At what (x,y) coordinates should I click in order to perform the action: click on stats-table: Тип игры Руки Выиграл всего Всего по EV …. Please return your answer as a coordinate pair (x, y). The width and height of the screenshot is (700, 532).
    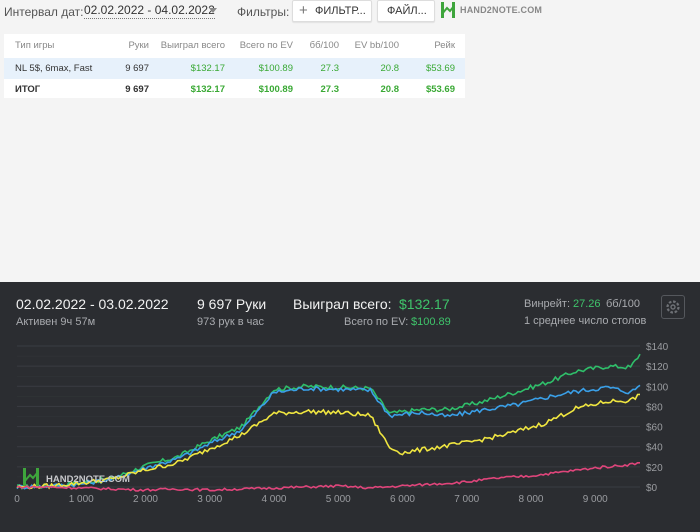
    Looking at the image, I should click on (234, 66).